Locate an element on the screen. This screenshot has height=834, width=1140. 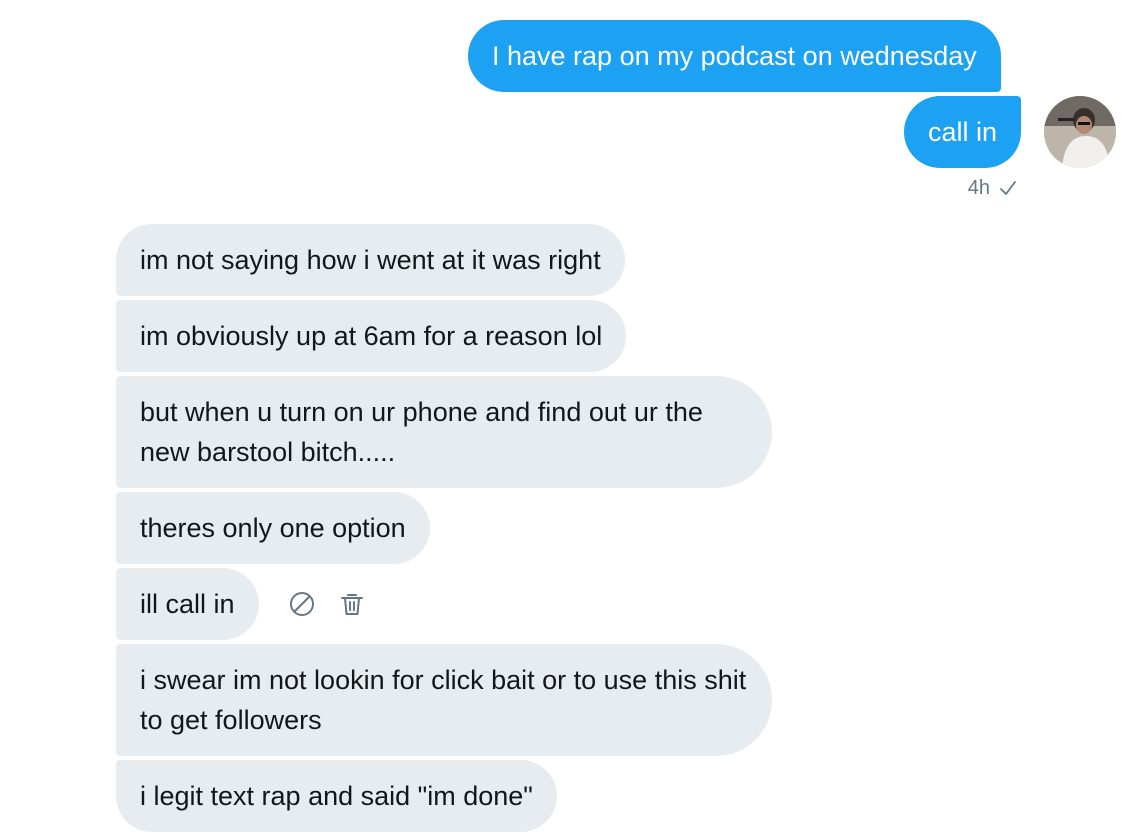
message-status: 4h is located at coordinates (993, 188).